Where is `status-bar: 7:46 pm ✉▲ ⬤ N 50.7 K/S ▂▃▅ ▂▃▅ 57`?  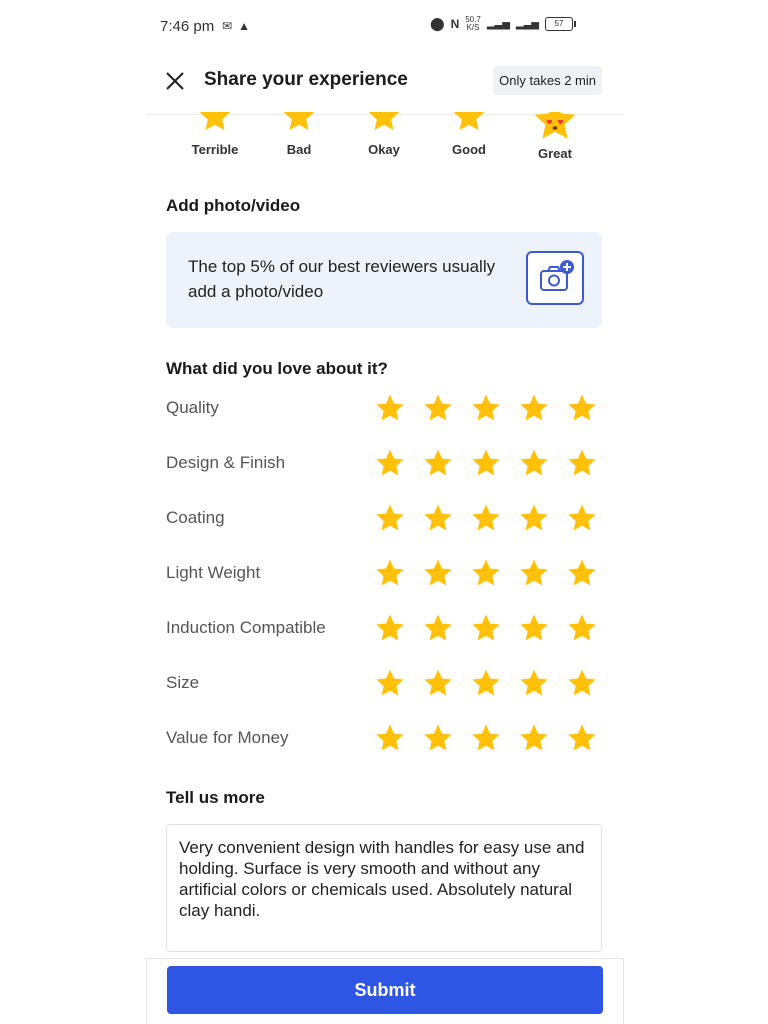
status-bar: 7:46 pm ✉▲ ⬤ N 50.7 K/S ▂▃▅ ▂▃▅ 57 is located at coordinates (384, 28).